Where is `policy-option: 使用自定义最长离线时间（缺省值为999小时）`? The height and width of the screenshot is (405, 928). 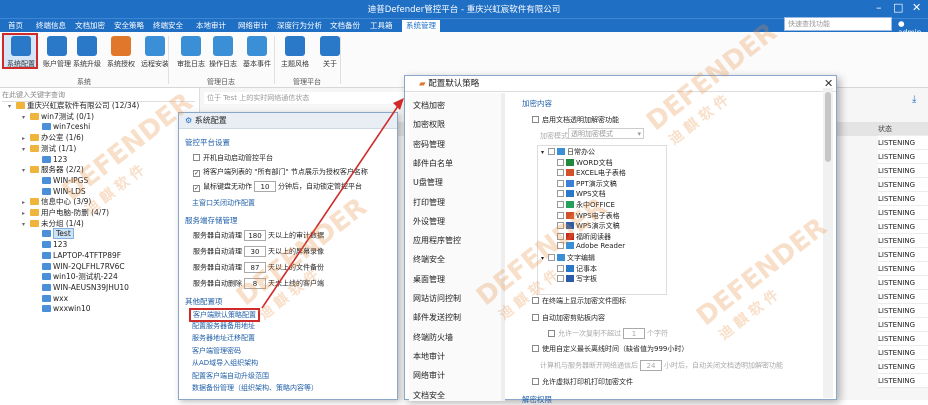
policy-option: 使用自定义最长离线时间（缺省值为999小时） is located at coordinates (610, 349).